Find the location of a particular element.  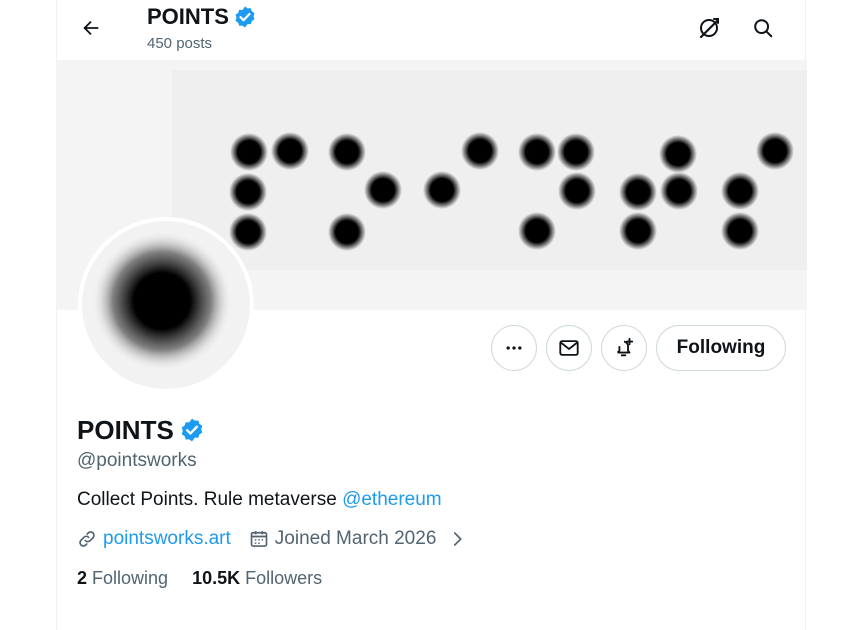

bell-plus-icon is located at coordinates (625, 347).